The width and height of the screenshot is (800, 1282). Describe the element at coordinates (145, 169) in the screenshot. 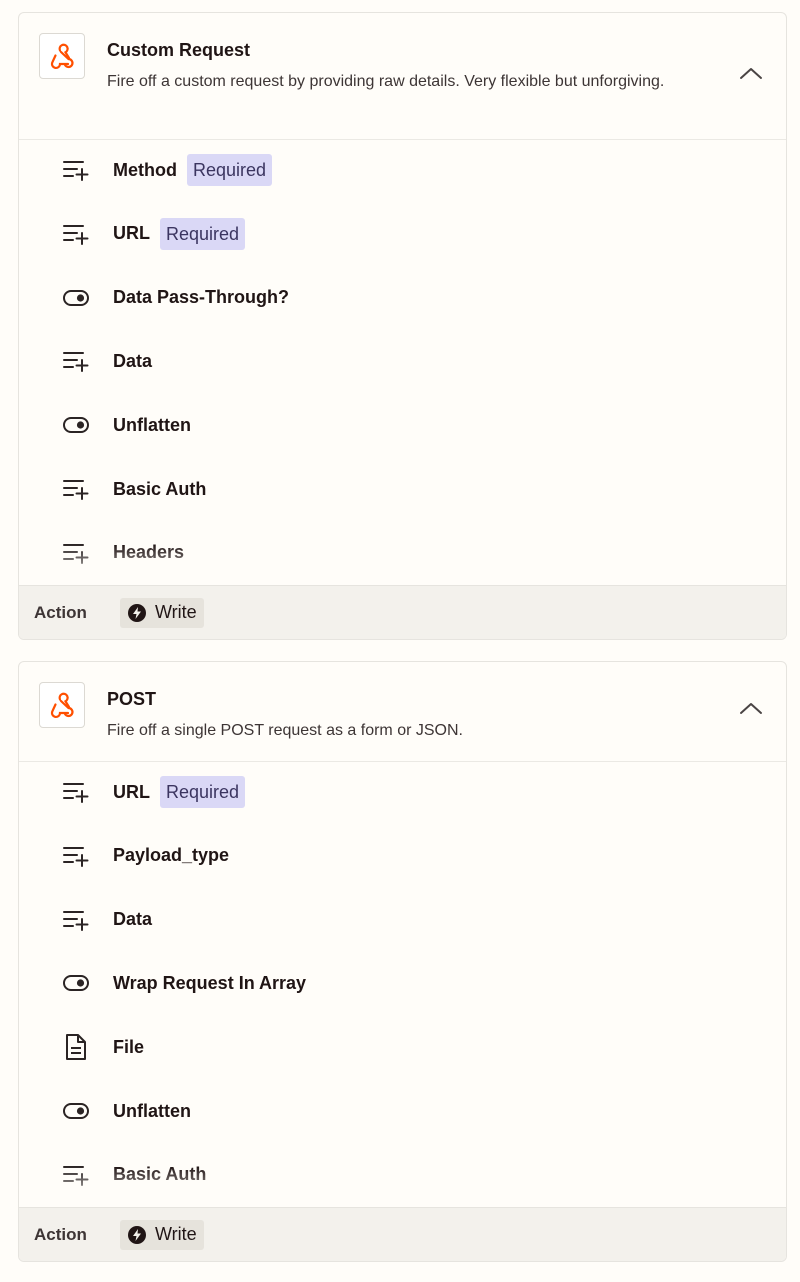

I see `field-name: Method` at that location.